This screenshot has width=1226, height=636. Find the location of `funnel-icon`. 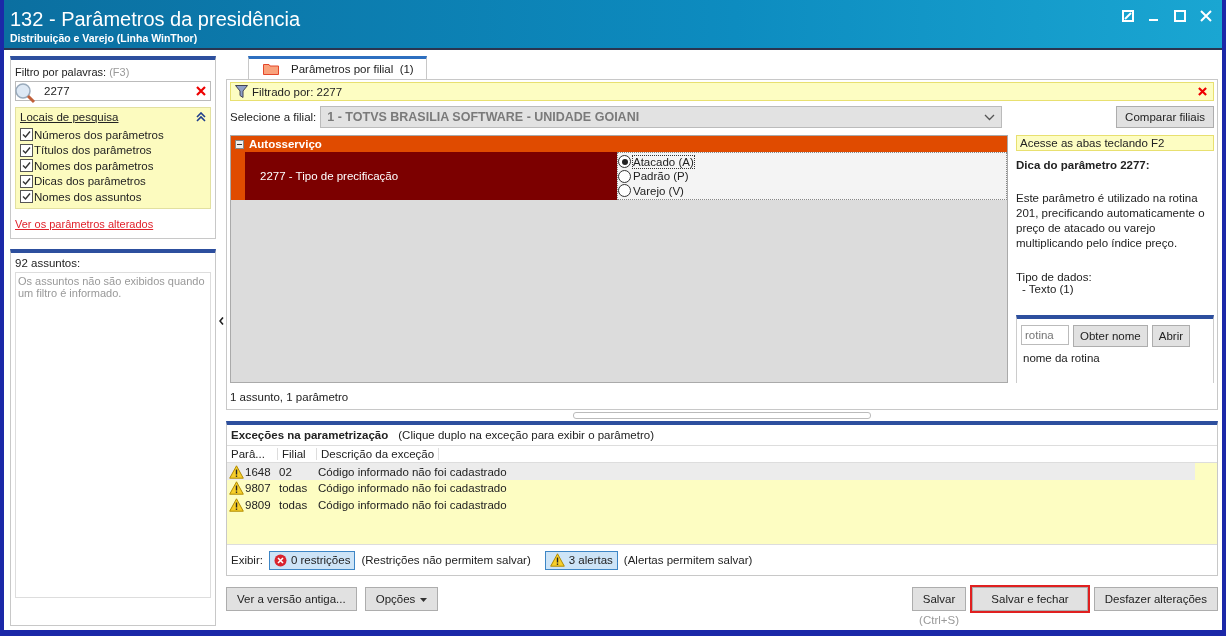

funnel-icon is located at coordinates (241, 92).